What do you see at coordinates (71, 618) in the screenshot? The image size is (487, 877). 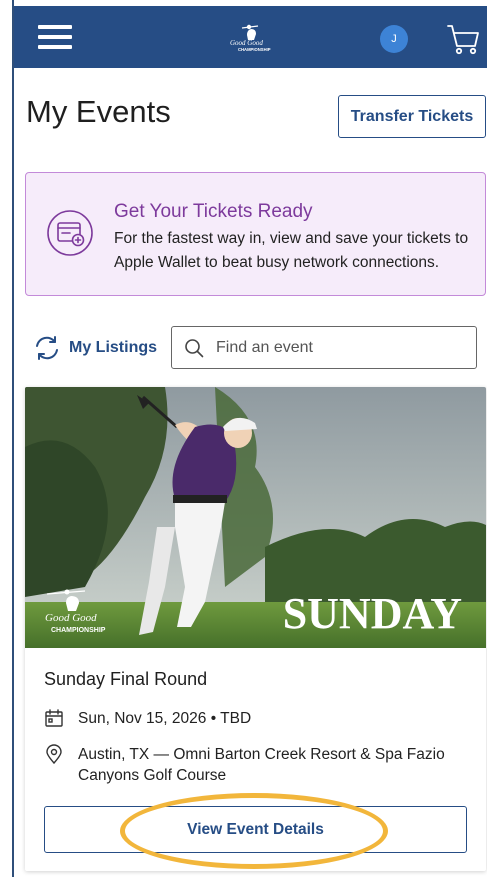 I see `hero-logo-text-top: Good Good` at bounding box center [71, 618].